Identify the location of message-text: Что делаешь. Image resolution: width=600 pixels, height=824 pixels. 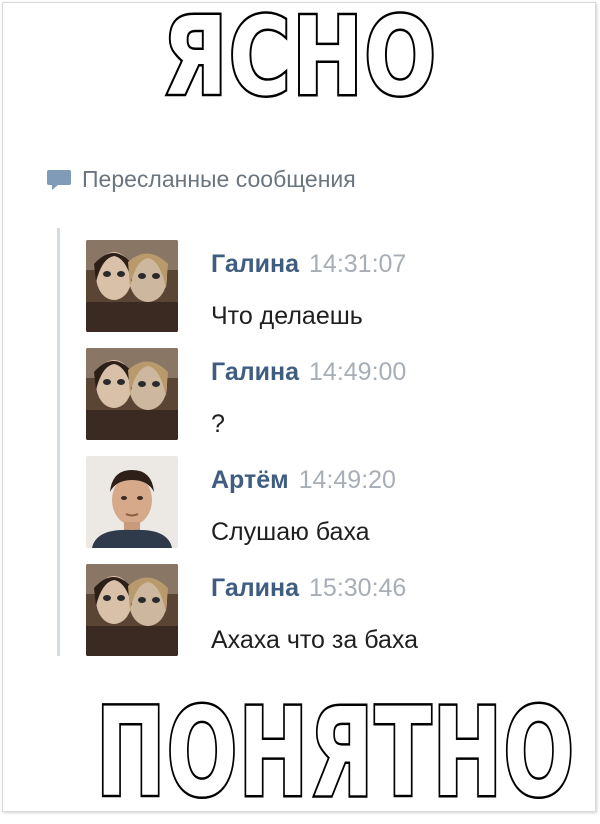
(287, 316).